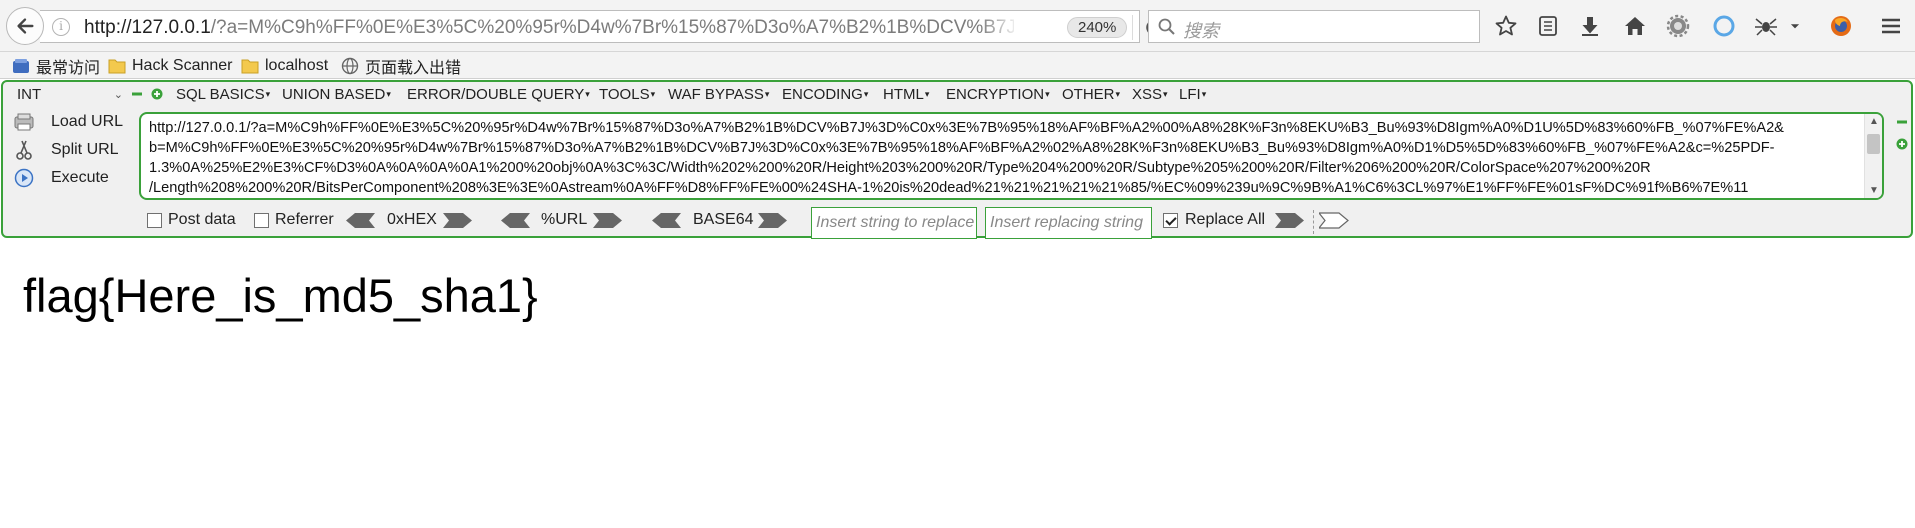 The height and width of the screenshot is (528, 1915). Describe the element at coordinates (773, 220) in the screenshot. I see `base64-encode-button` at that location.